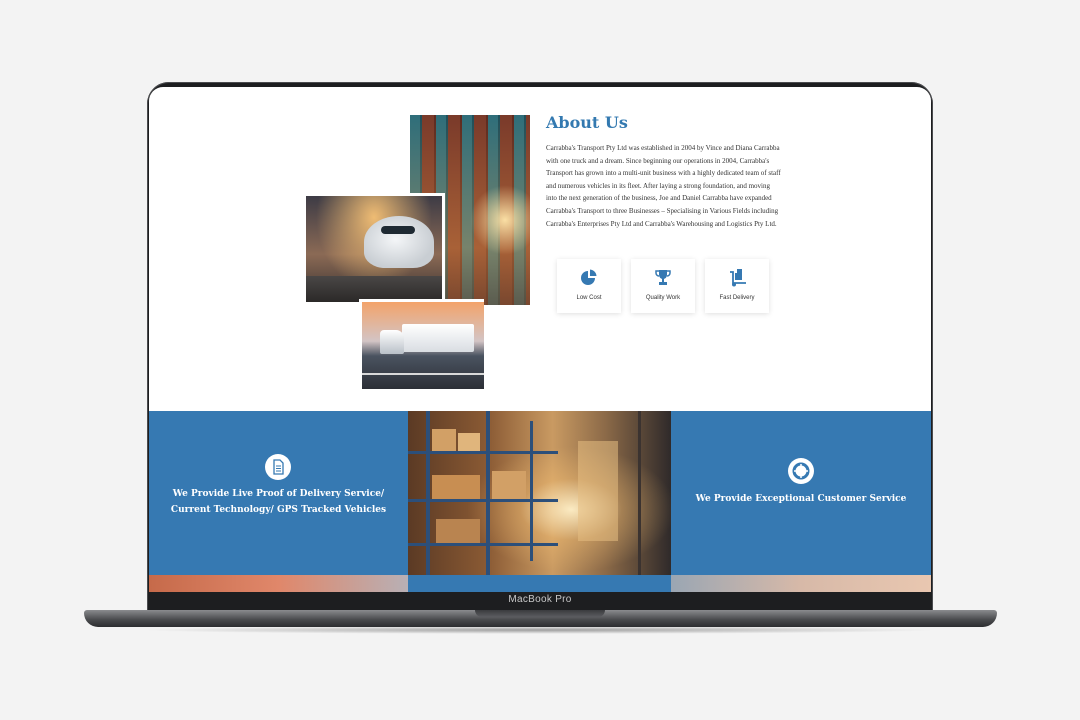 The width and height of the screenshot is (1080, 720). What do you see at coordinates (663, 277) in the screenshot?
I see `trophy-icon` at bounding box center [663, 277].